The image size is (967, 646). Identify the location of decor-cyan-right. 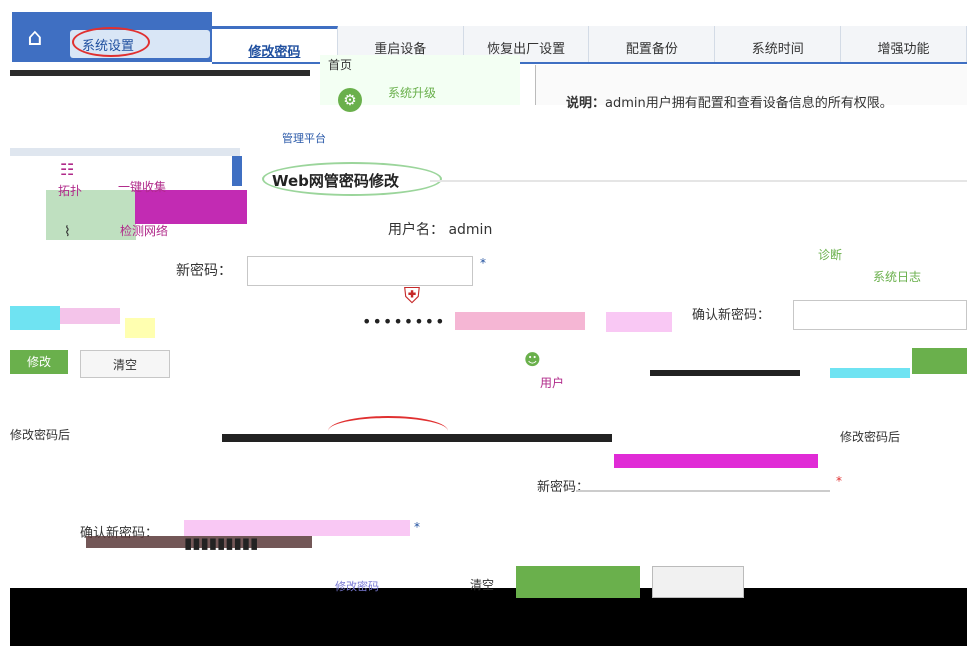
(870, 373).